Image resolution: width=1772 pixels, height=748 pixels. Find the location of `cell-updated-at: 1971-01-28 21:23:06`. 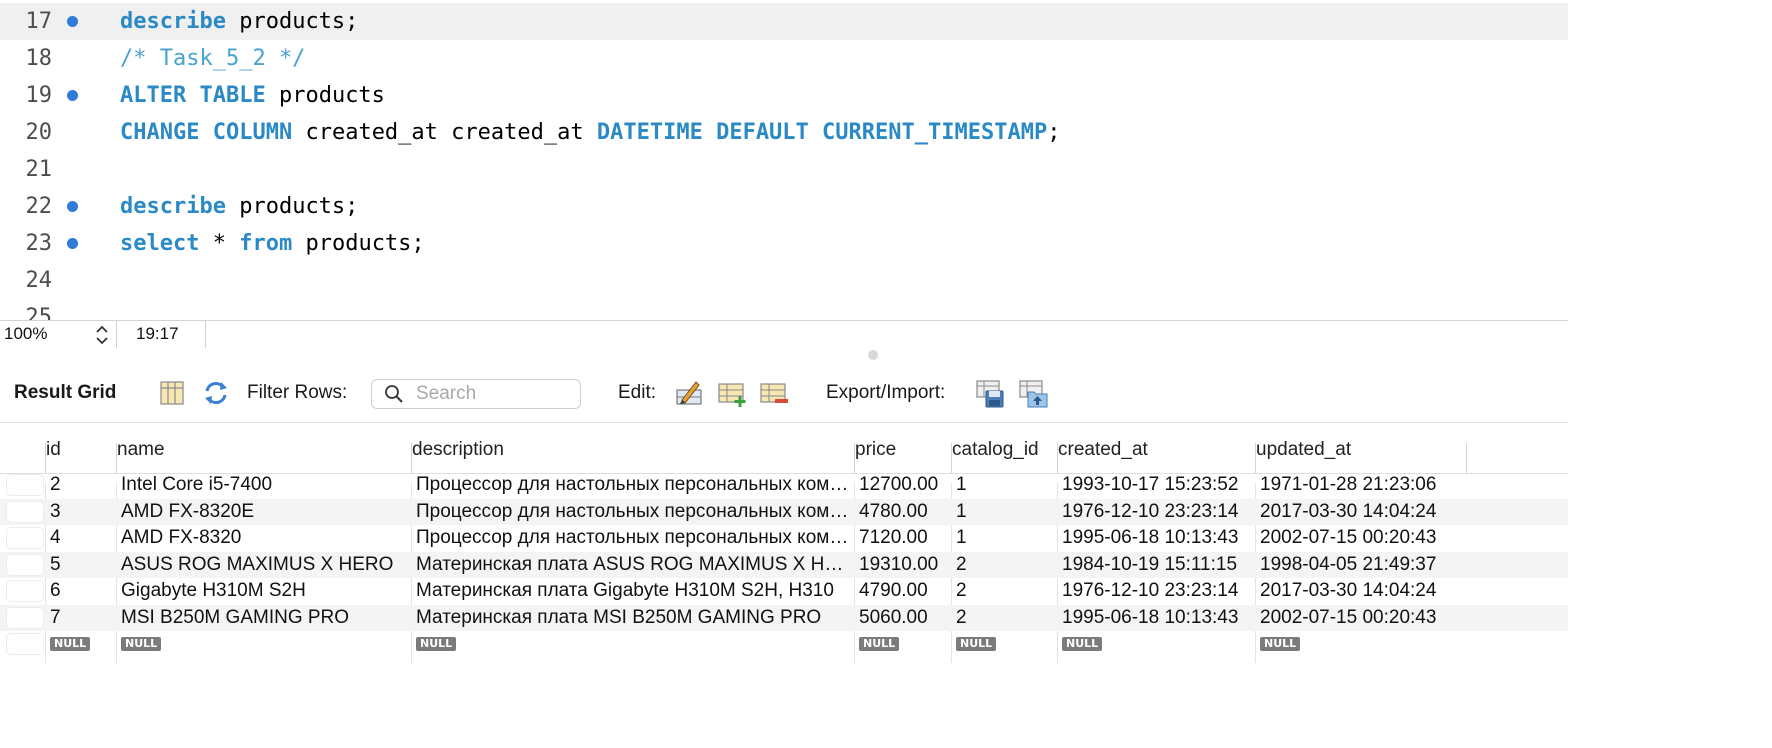

cell-updated-at: 1971-01-28 21:23:06 is located at coordinates (1361, 485).